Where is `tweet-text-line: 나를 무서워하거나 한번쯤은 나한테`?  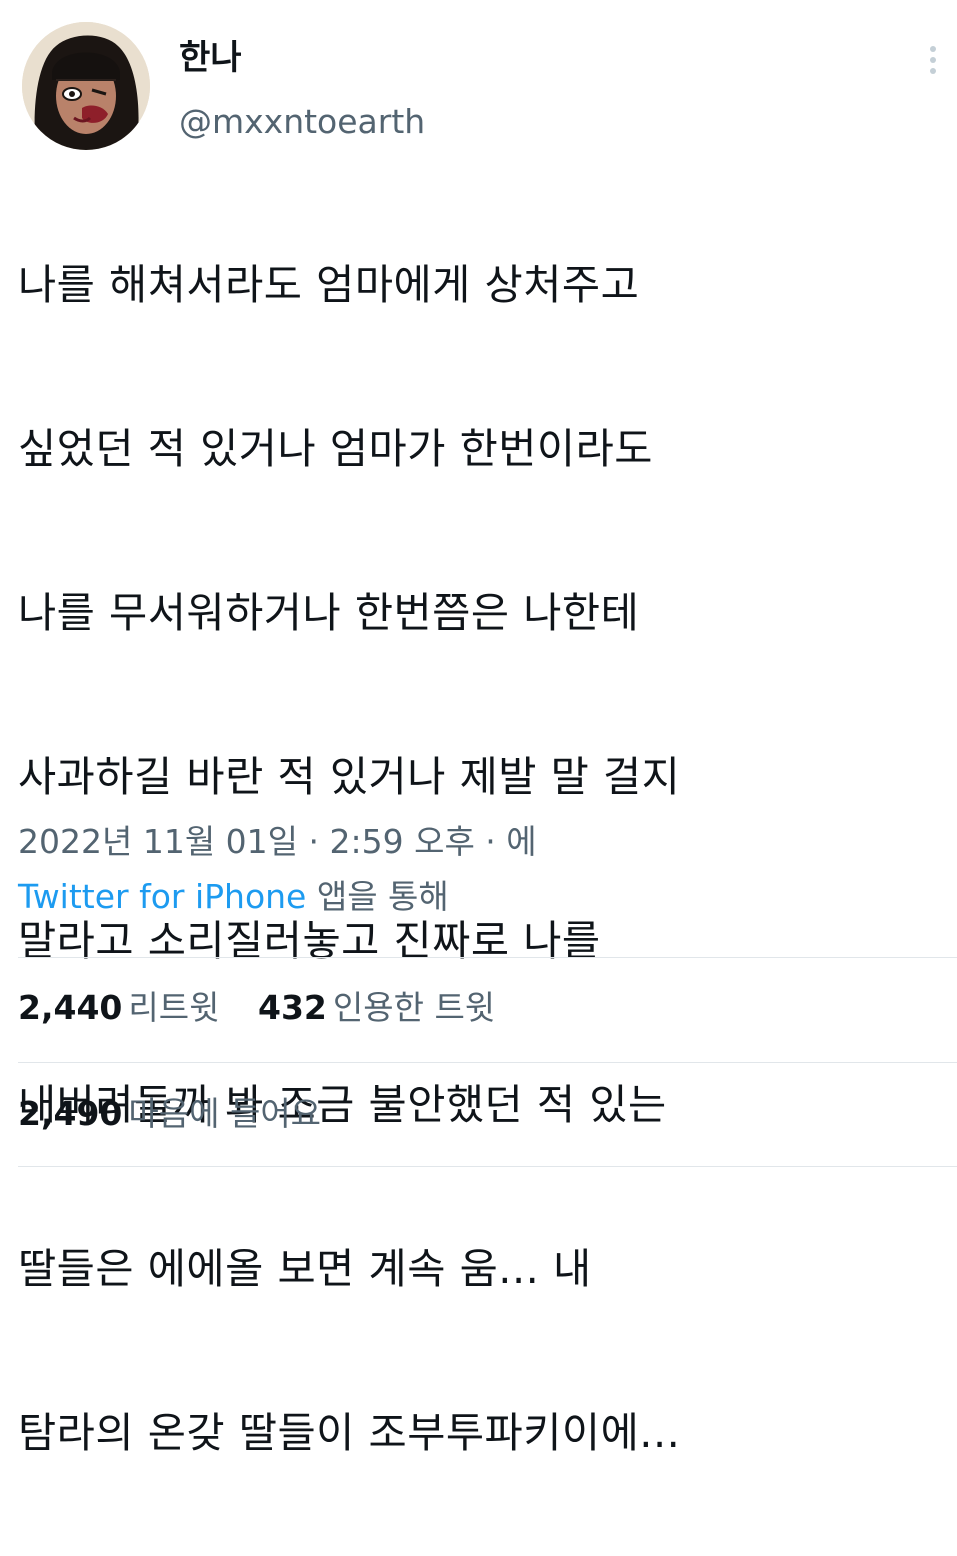 tweet-text-line: 나를 무서워하거나 한번쯤은 나한테 is located at coordinates (329, 612).